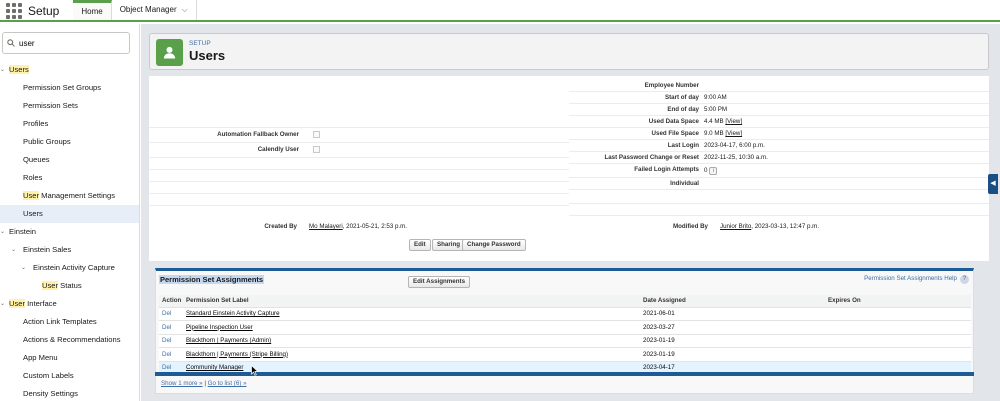  What do you see at coordinates (69, 142) in the screenshot?
I see `sidebar-item-public-groups: Public Groups` at bounding box center [69, 142].